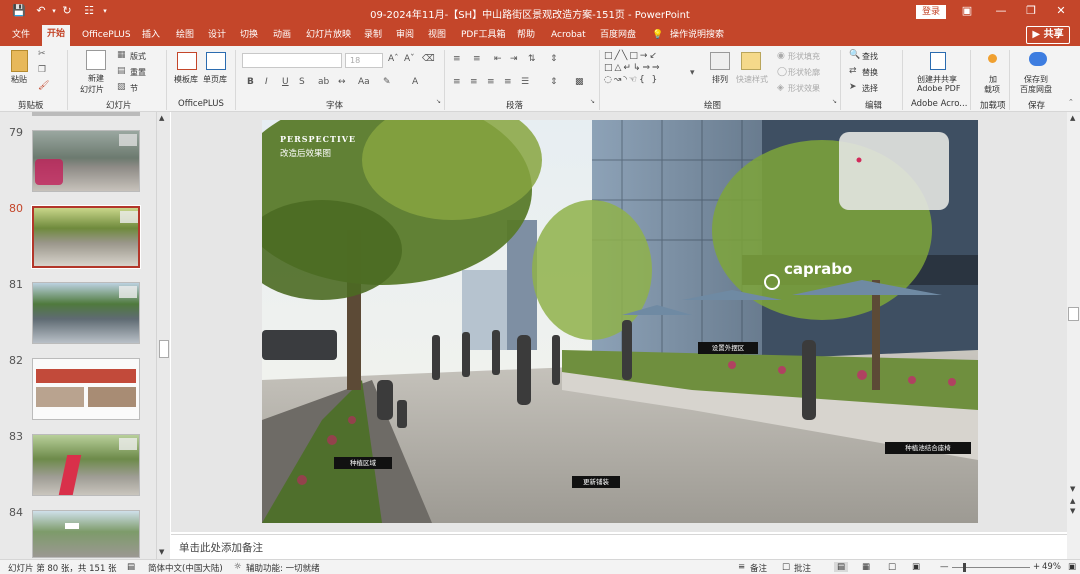  What do you see at coordinates (409, 59) in the screenshot?
I see `decrease-font-icon: Aˇ` at bounding box center [409, 59].